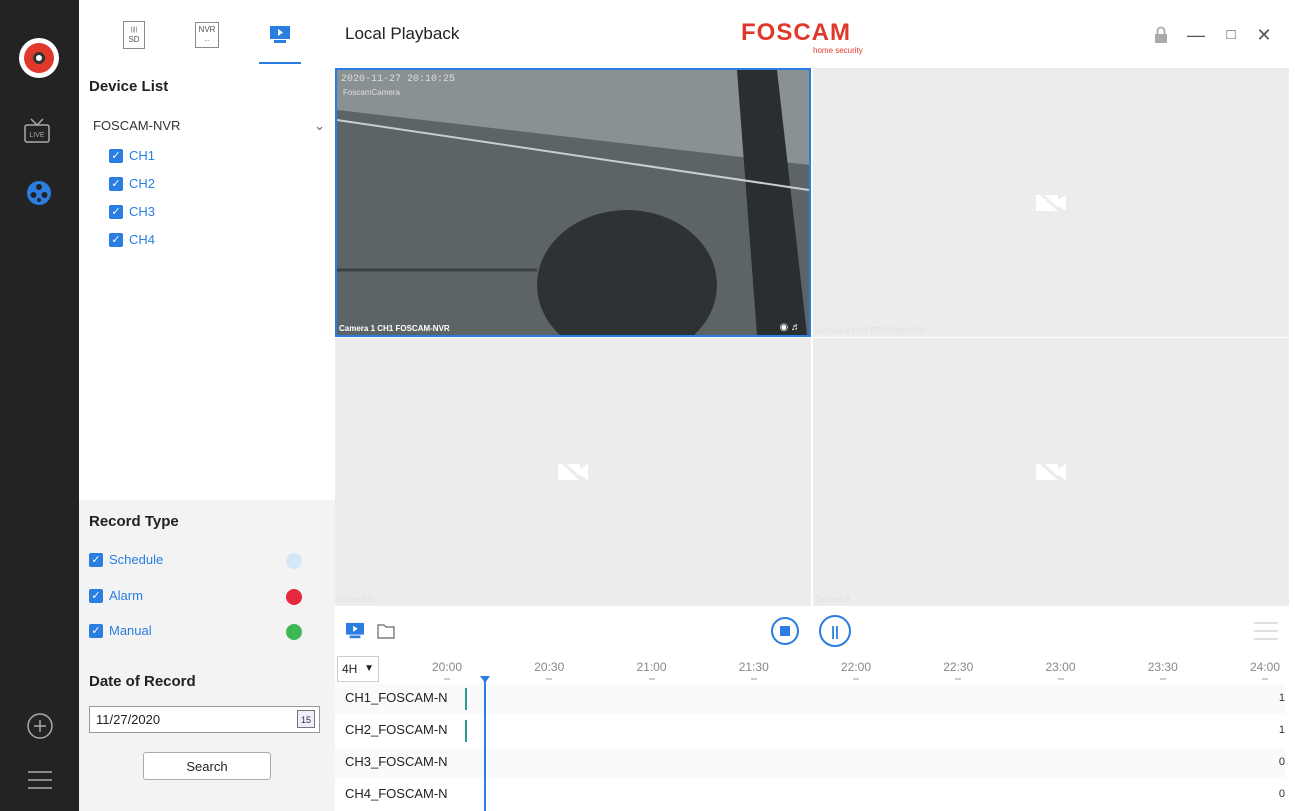 Image resolution: width=1295 pixels, height=811 pixels. I want to click on brand-logo: FOSCAM, so click(796, 32).